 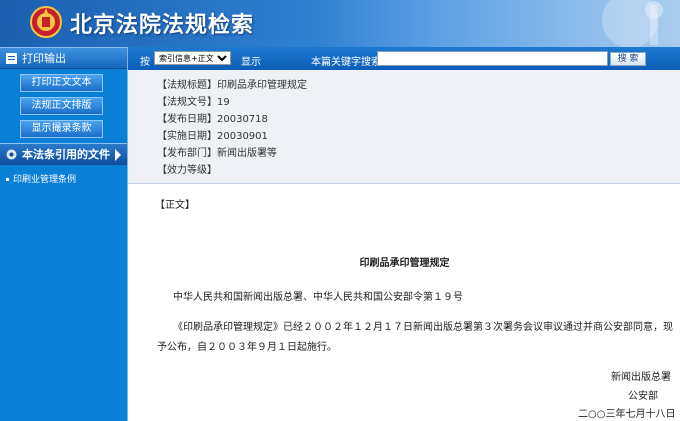 What do you see at coordinates (223, 102) in the screenshot?
I see `meta-value: 19` at bounding box center [223, 102].